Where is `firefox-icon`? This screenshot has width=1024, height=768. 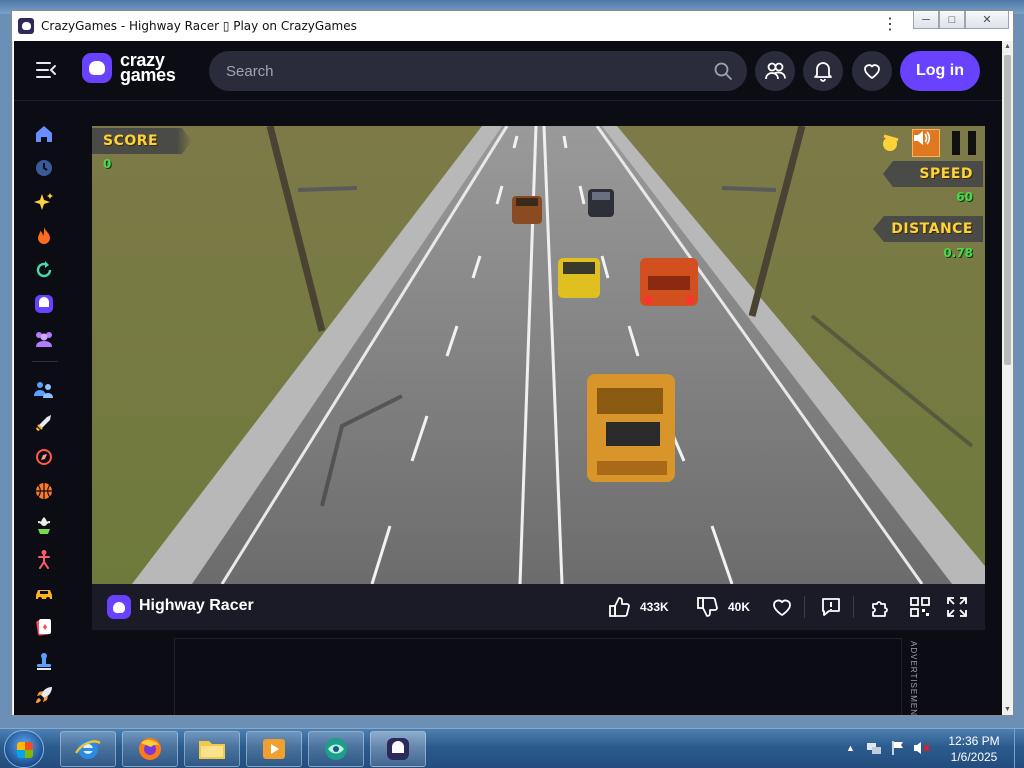
firefox-icon is located at coordinates (150, 749).